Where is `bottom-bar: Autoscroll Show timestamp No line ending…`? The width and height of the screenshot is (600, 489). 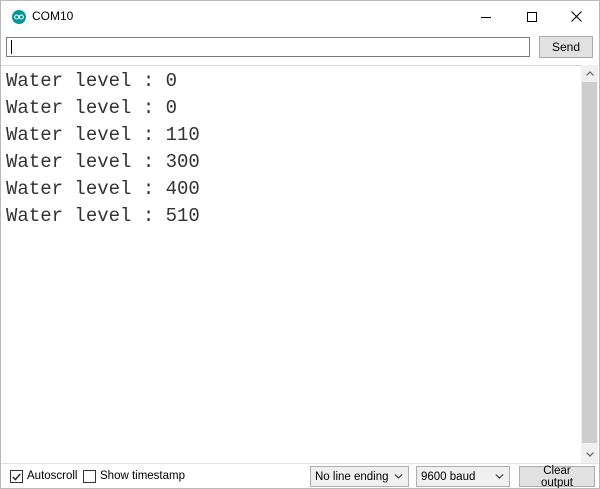 bottom-bar: Autoscroll Show timestamp No line ending… is located at coordinates (300, 475).